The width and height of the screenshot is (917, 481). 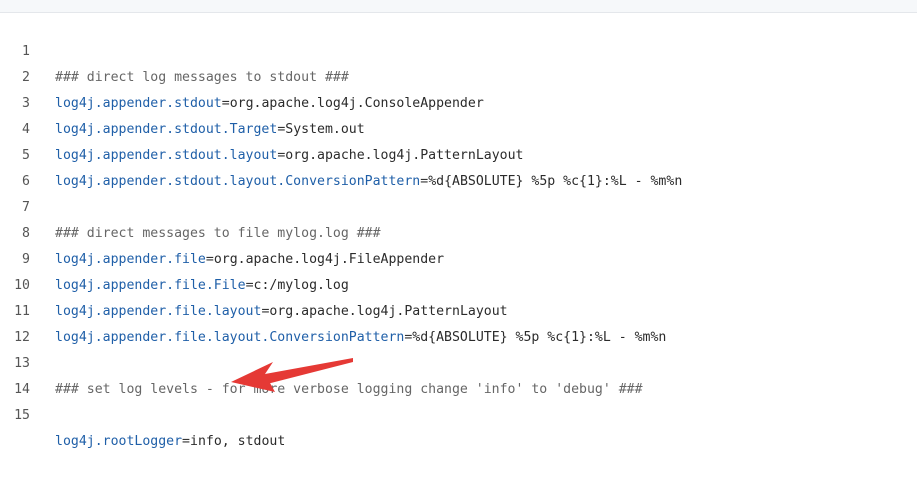 I want to click on code-line: 15 log4j.rootLogger=info, stdout, so click(x=458, y=413).